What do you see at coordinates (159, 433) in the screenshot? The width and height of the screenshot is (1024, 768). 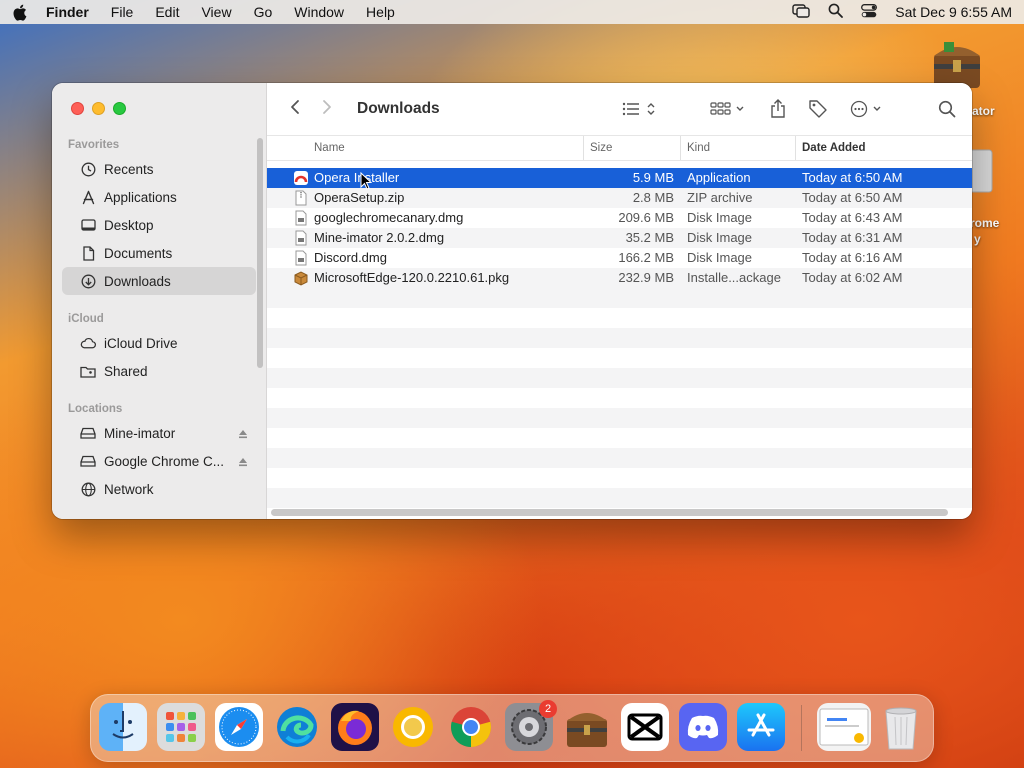 I see `sidebar-item-mine-imator: Mine-imator` at bounding box center [159, 433].